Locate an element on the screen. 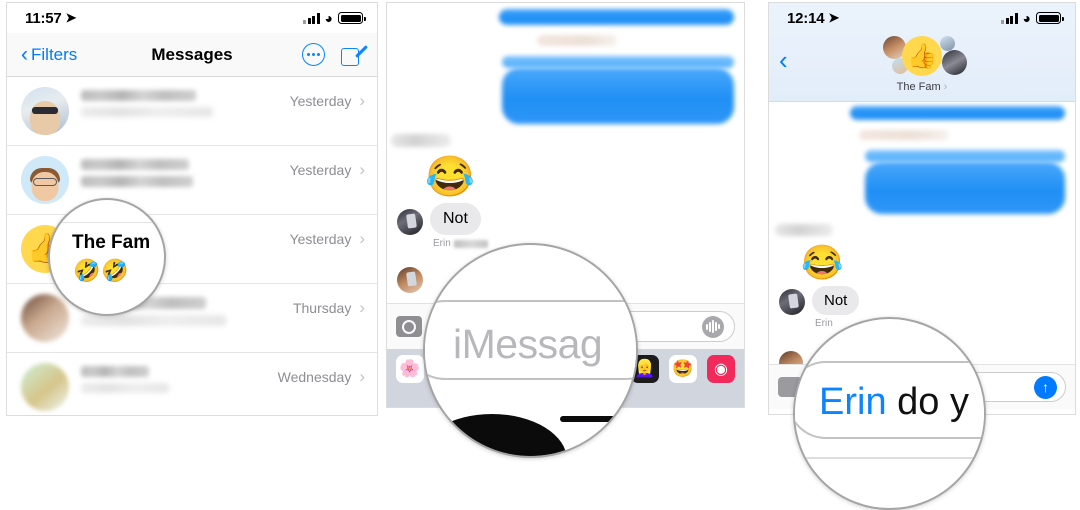  navigation-bar: ‹ Filters Messages is located at coordinates (192, 55).